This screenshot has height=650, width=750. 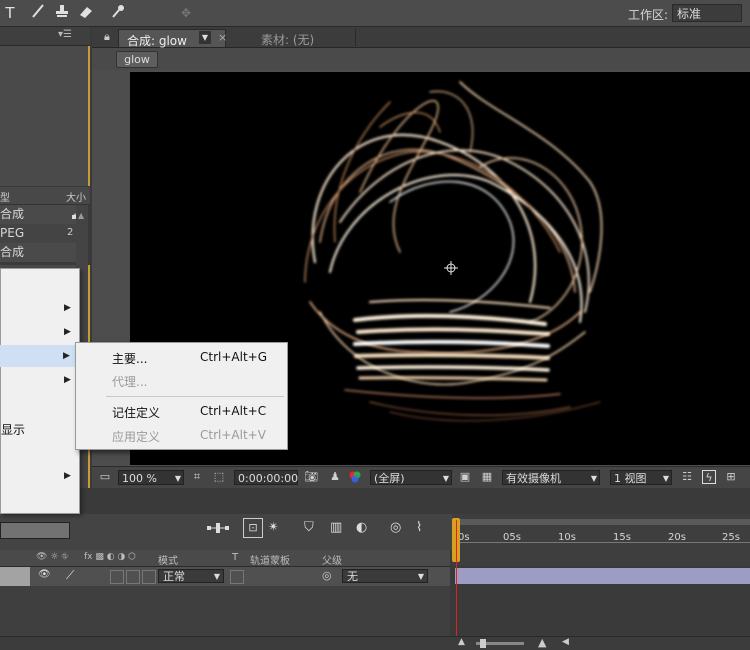 What do you see at coordinates (172, 38) in the screenshot?
I see `tab-composition: 合成: glow ▼` at bounding box center [172, 38].